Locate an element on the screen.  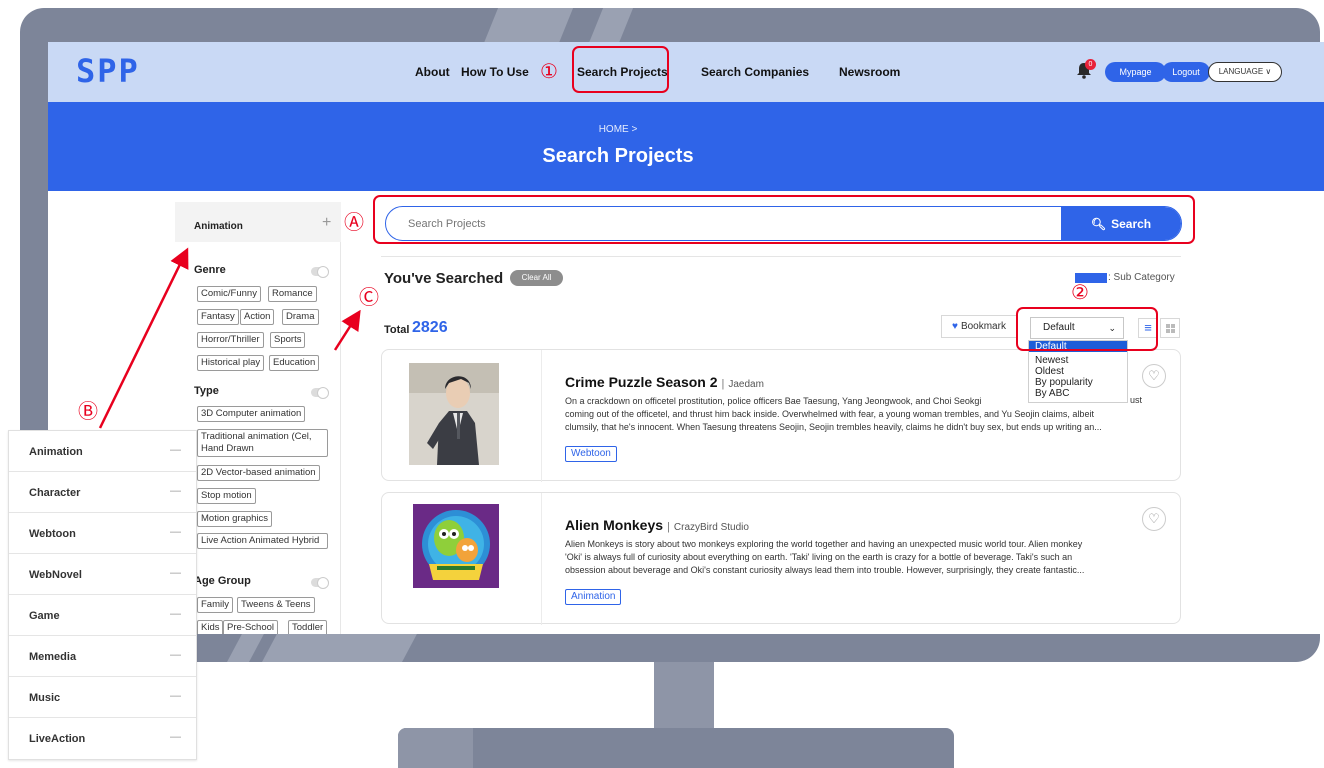
category-item-webtoon: Webtoon — is located at coordinates (102, 533).